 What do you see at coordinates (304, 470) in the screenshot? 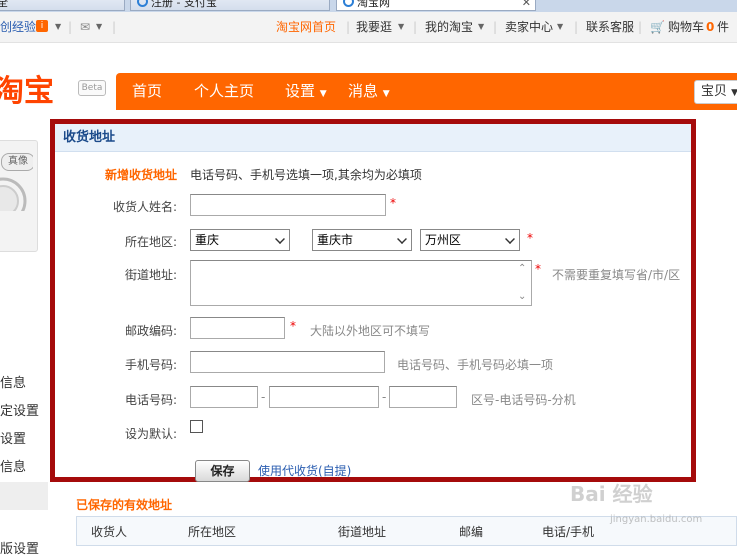
I see `pickup-service-link: 使用代收货(自提)` at bounding box center [304, 470].